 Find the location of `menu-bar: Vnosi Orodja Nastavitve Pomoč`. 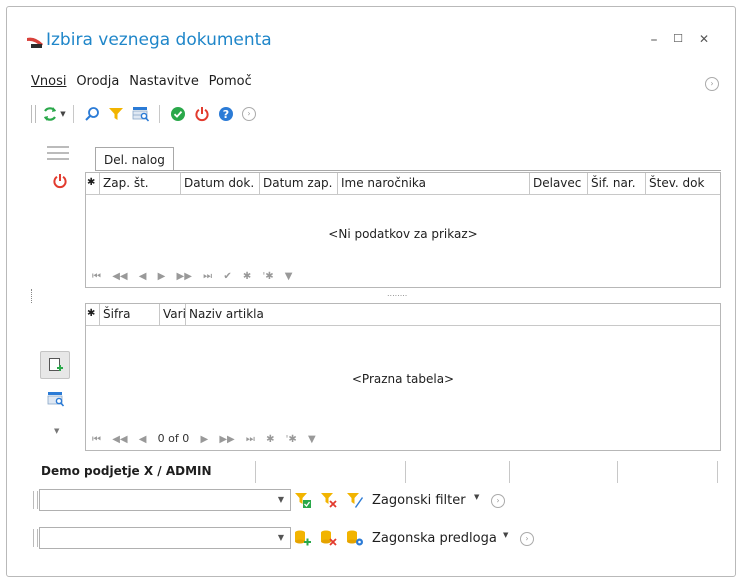

menu-bar: Vnosi Orodja Nastavitve Pomoč is located at coordinates (144, 84).